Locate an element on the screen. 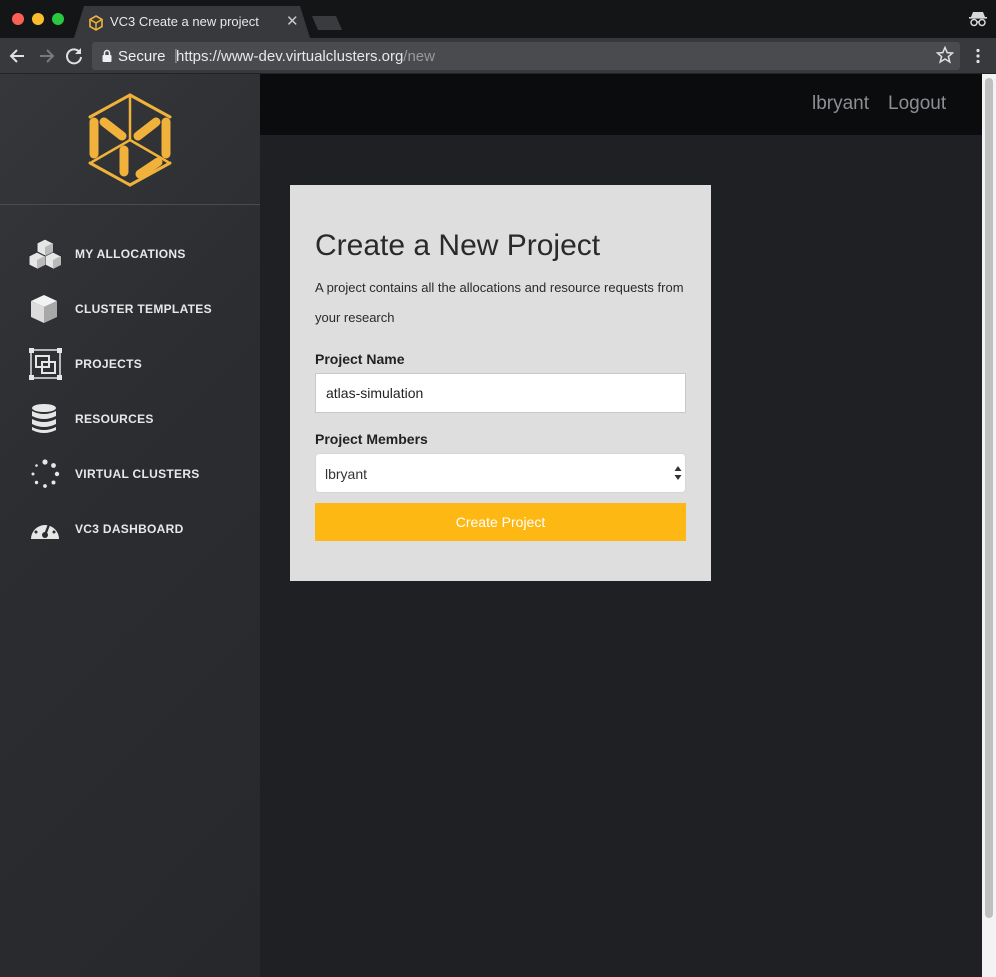 The height and width of the screenshot is (977, 996). sidebar-divider is located at coordinates (130, 204).